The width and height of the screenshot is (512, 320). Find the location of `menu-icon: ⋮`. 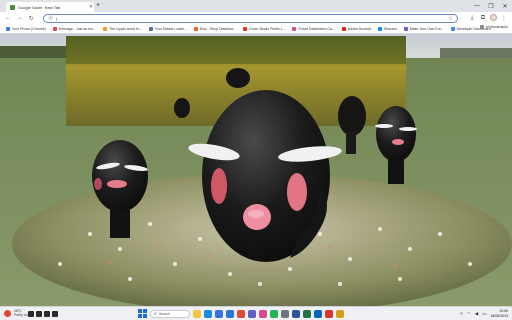

menu-icon: ⋮ is located at coordinates (504, 18).